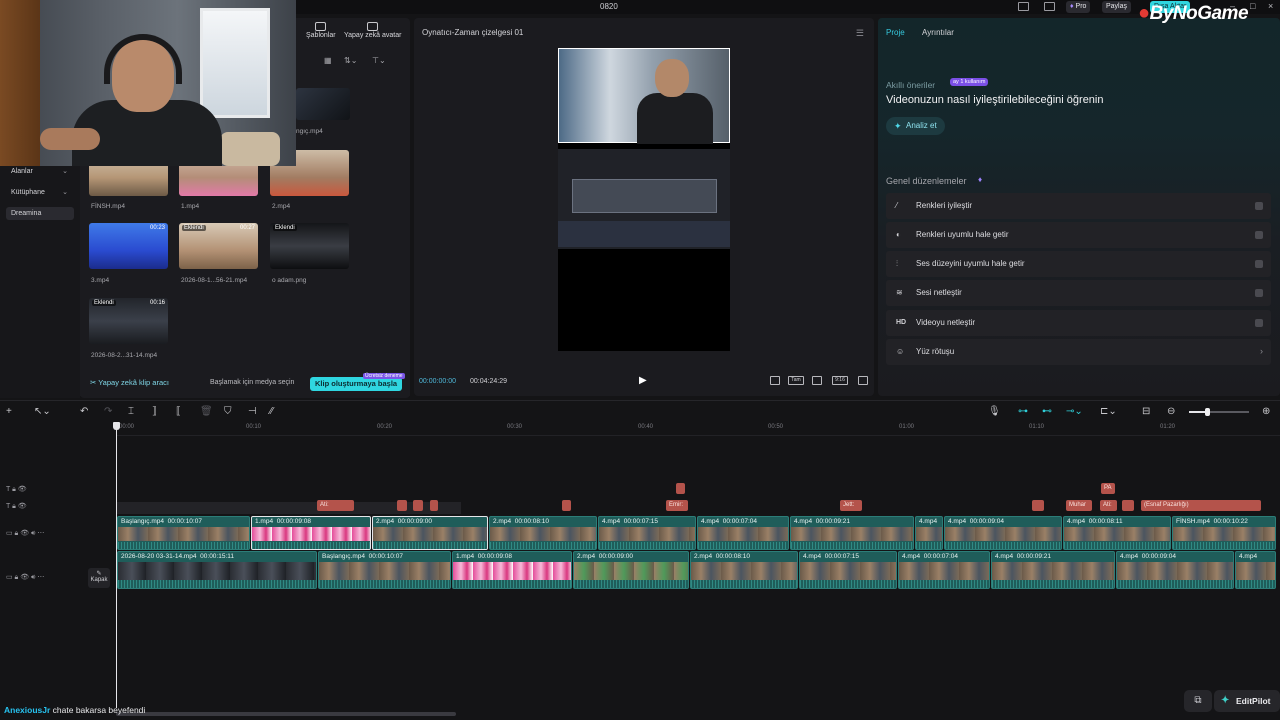  What do you see at coordinates (286, 714) in the screenshot?
I see `timeline-scrollbar` at bounding box center [286, 714].